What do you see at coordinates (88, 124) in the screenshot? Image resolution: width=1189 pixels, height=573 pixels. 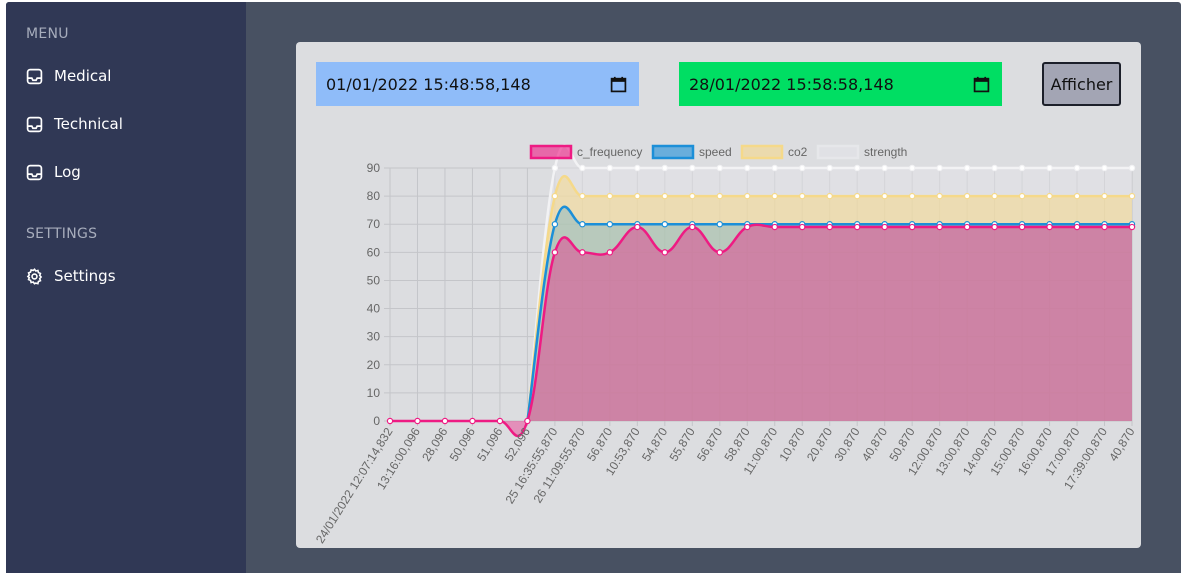 I see `sidebar-item-label: Technical` at bounding box center [88, 124].